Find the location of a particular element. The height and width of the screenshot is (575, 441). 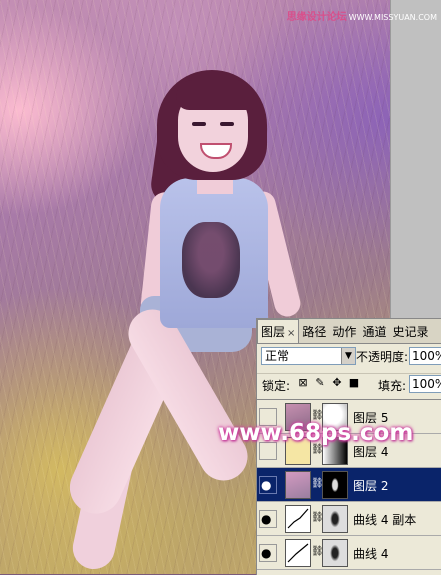

panel-tabs: 图层 × 路径 动作 通道 史记录 is located at coordinates (349, 331).